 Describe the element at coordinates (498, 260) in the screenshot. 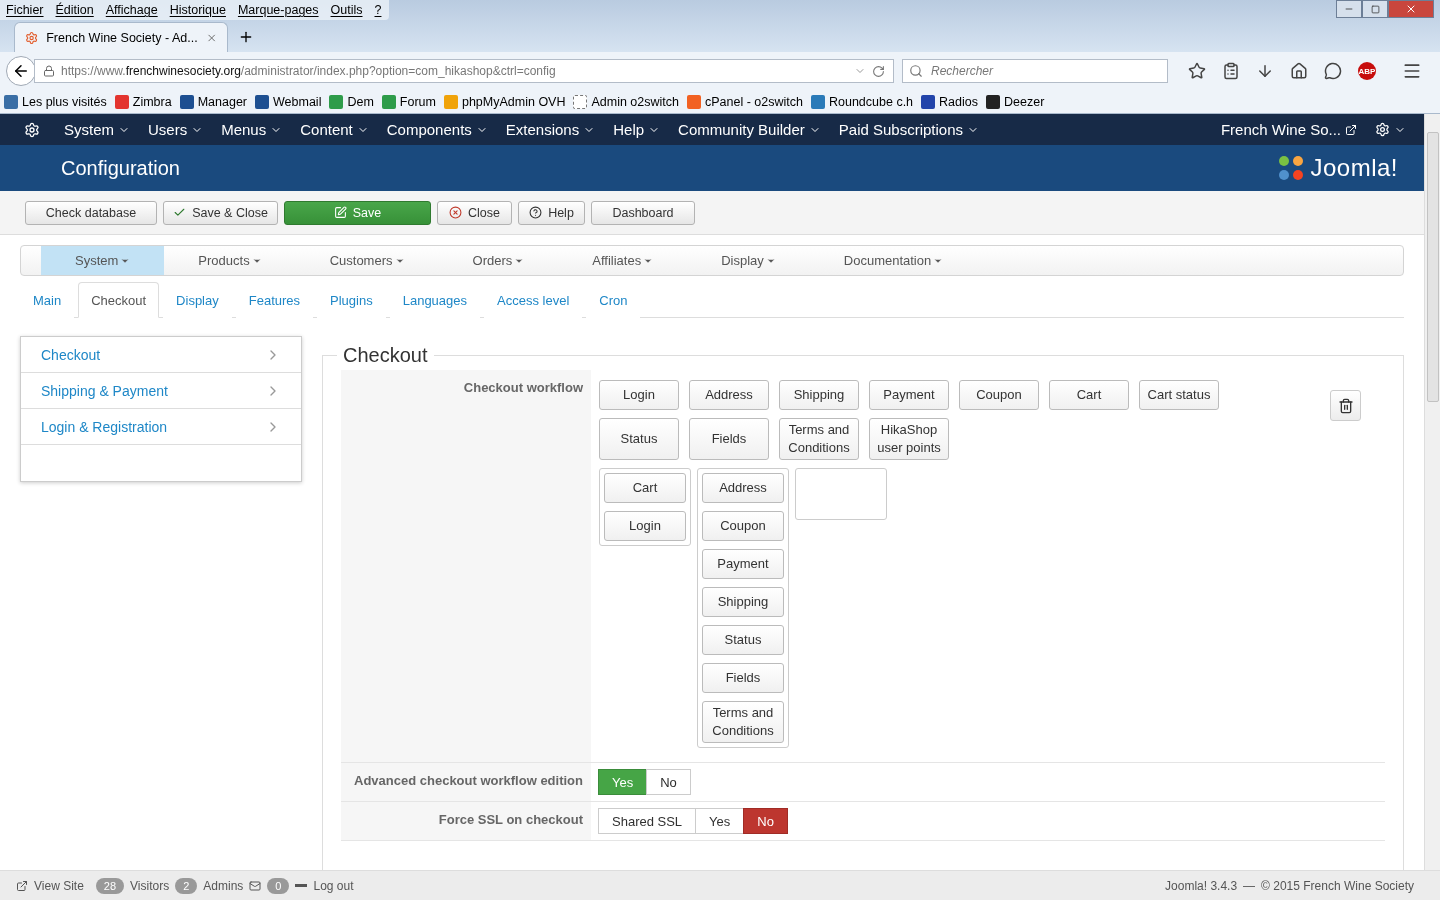

I see `submenu-item: Orders` at that location.